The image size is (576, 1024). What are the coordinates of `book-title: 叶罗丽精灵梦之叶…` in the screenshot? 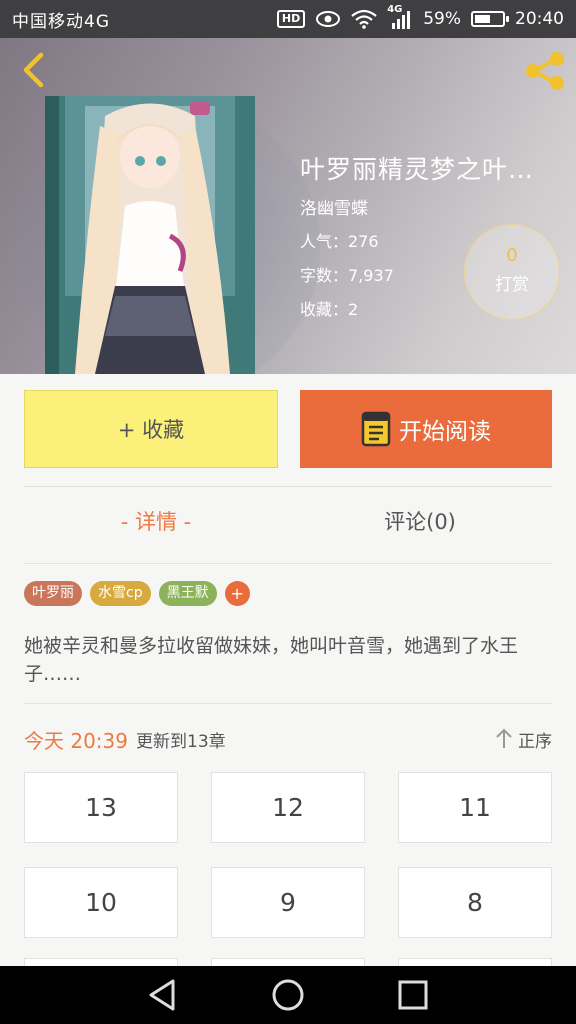 It's located at (417, 169).